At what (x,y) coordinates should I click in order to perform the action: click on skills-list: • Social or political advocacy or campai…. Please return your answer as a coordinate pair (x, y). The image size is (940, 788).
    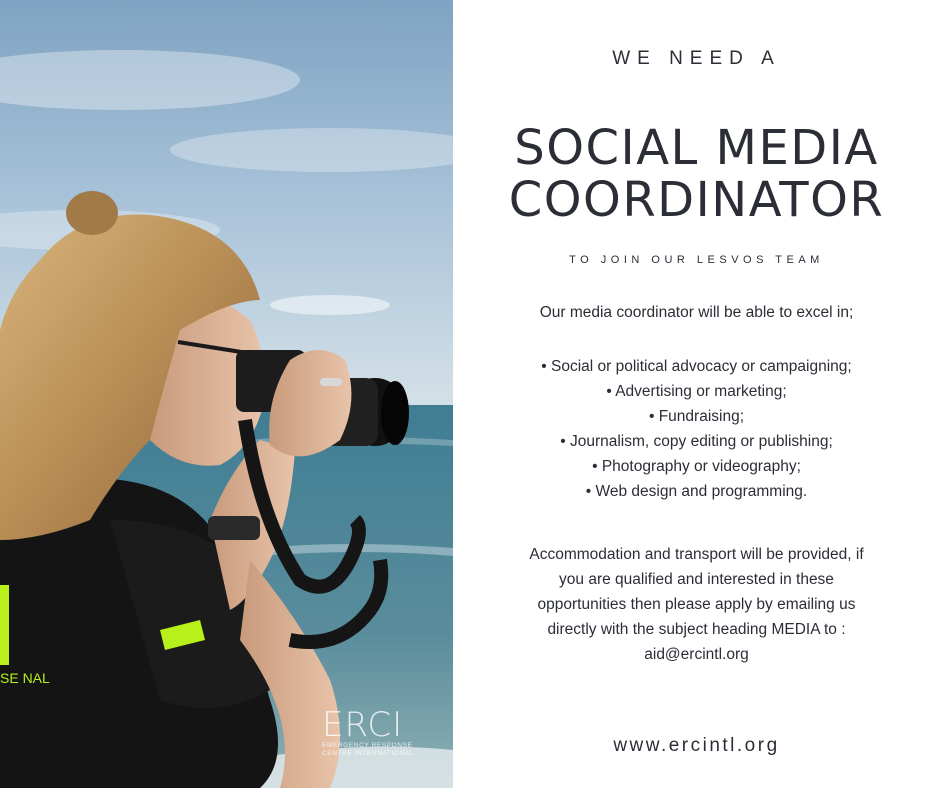
    Looking at the image, I should click on (696, 429).